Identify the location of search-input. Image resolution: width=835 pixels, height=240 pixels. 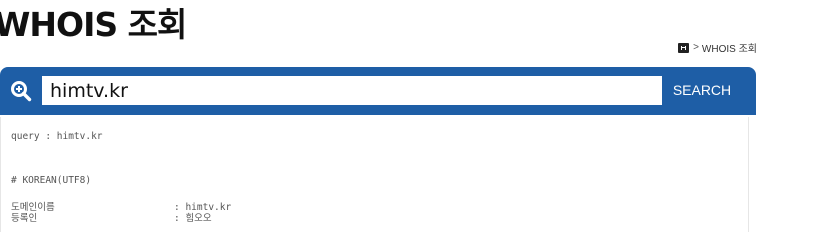
(352, 90).